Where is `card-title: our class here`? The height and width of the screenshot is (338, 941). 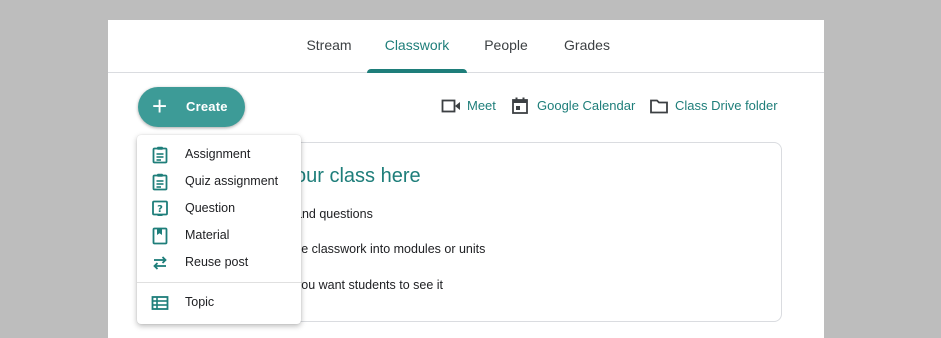
card-title: our class here is located at coordinates (358, 176).